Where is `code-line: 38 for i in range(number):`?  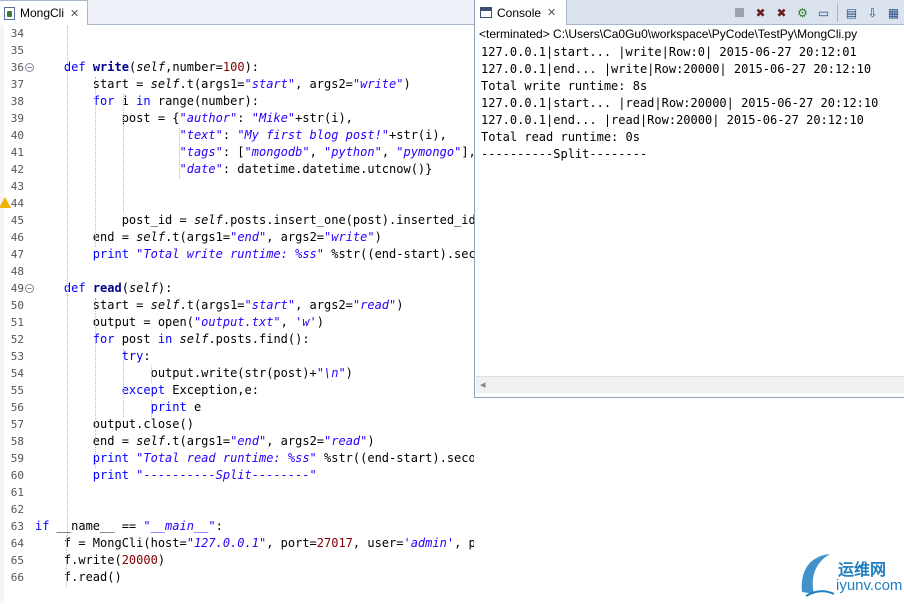 code-line: 38 for i in range(number): is located at coordinates (237, 101).